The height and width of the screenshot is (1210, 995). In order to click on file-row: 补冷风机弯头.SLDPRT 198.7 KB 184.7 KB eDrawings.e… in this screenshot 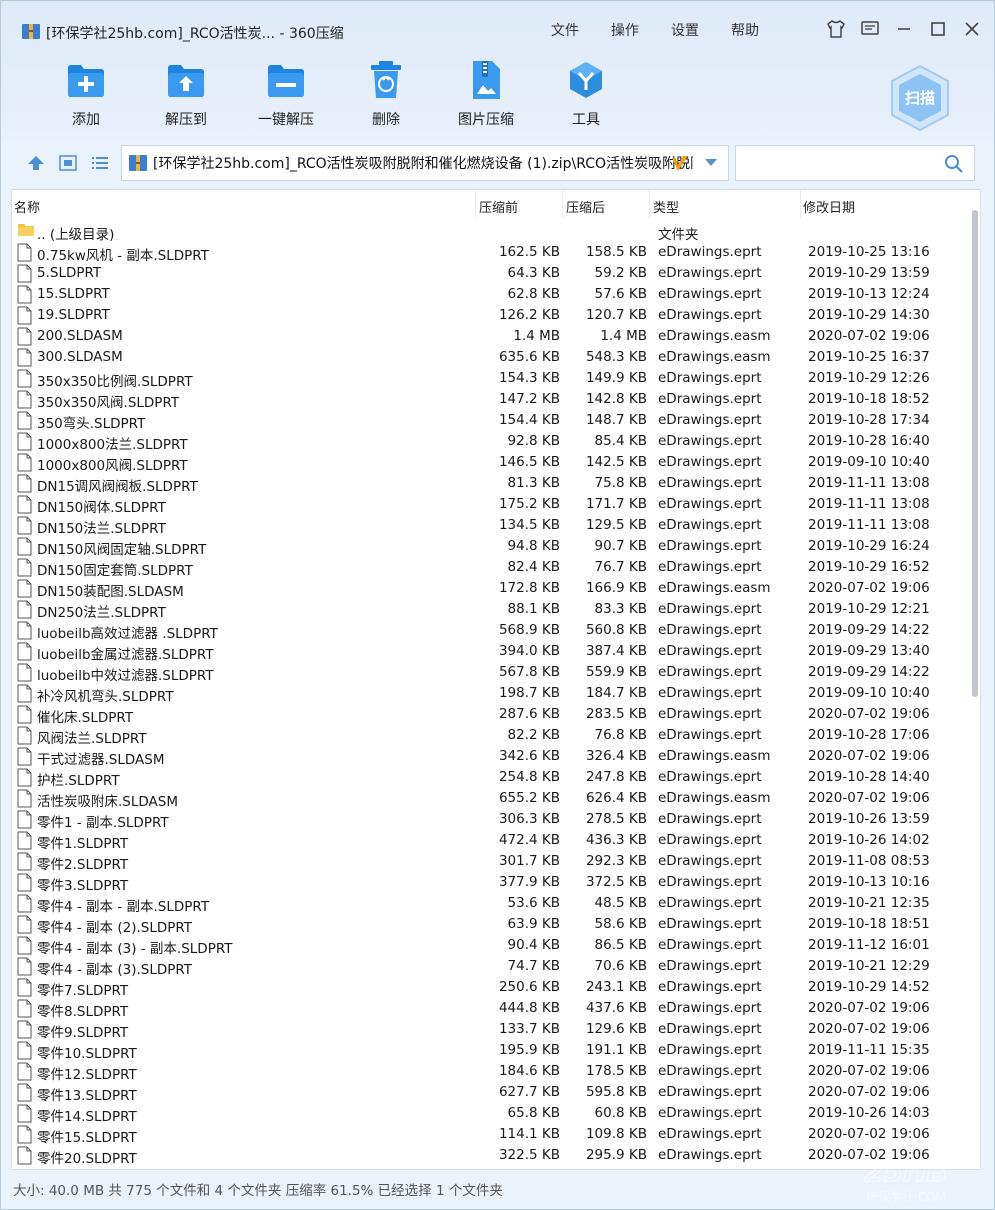, I will do `click(492, 694)`.